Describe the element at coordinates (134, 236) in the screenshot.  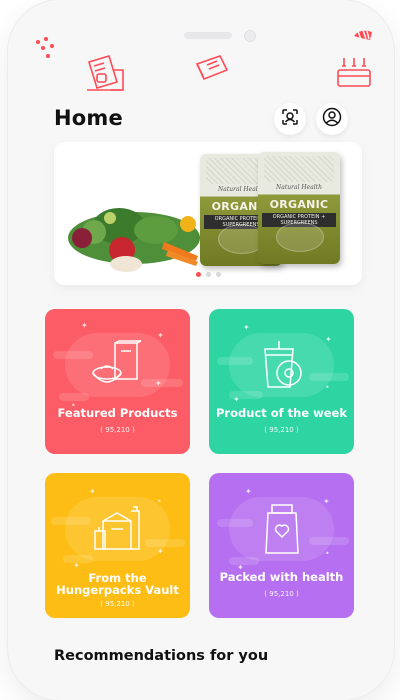
I see `vegetables-image` at that location.